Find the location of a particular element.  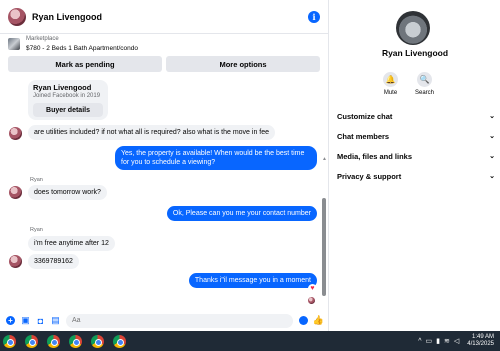

message-bubble-incoming: does tomorrow work? is located at coordinates (67, 192).